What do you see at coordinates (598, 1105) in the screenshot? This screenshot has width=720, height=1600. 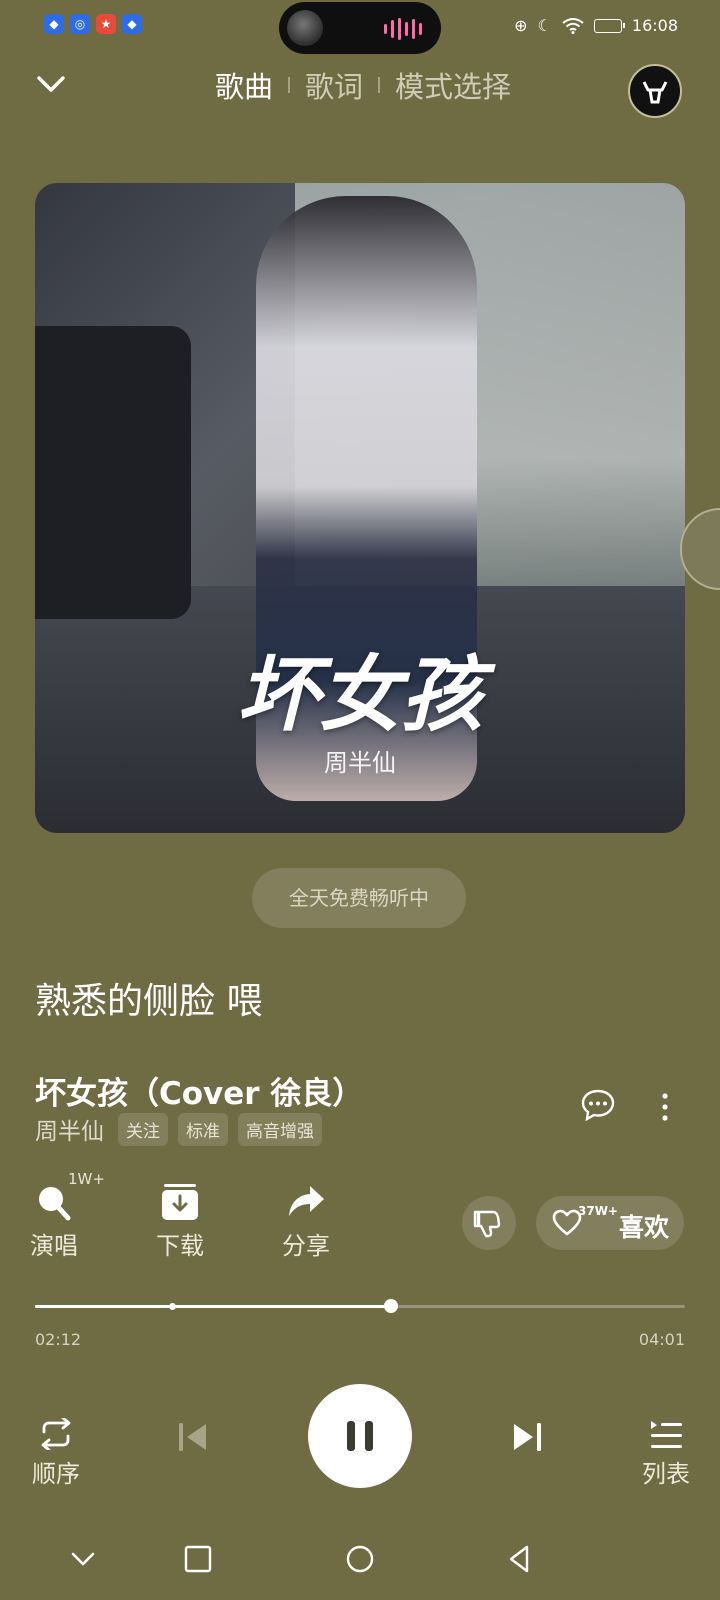 I see `comment-icon` at bounding box center [598, 1105].